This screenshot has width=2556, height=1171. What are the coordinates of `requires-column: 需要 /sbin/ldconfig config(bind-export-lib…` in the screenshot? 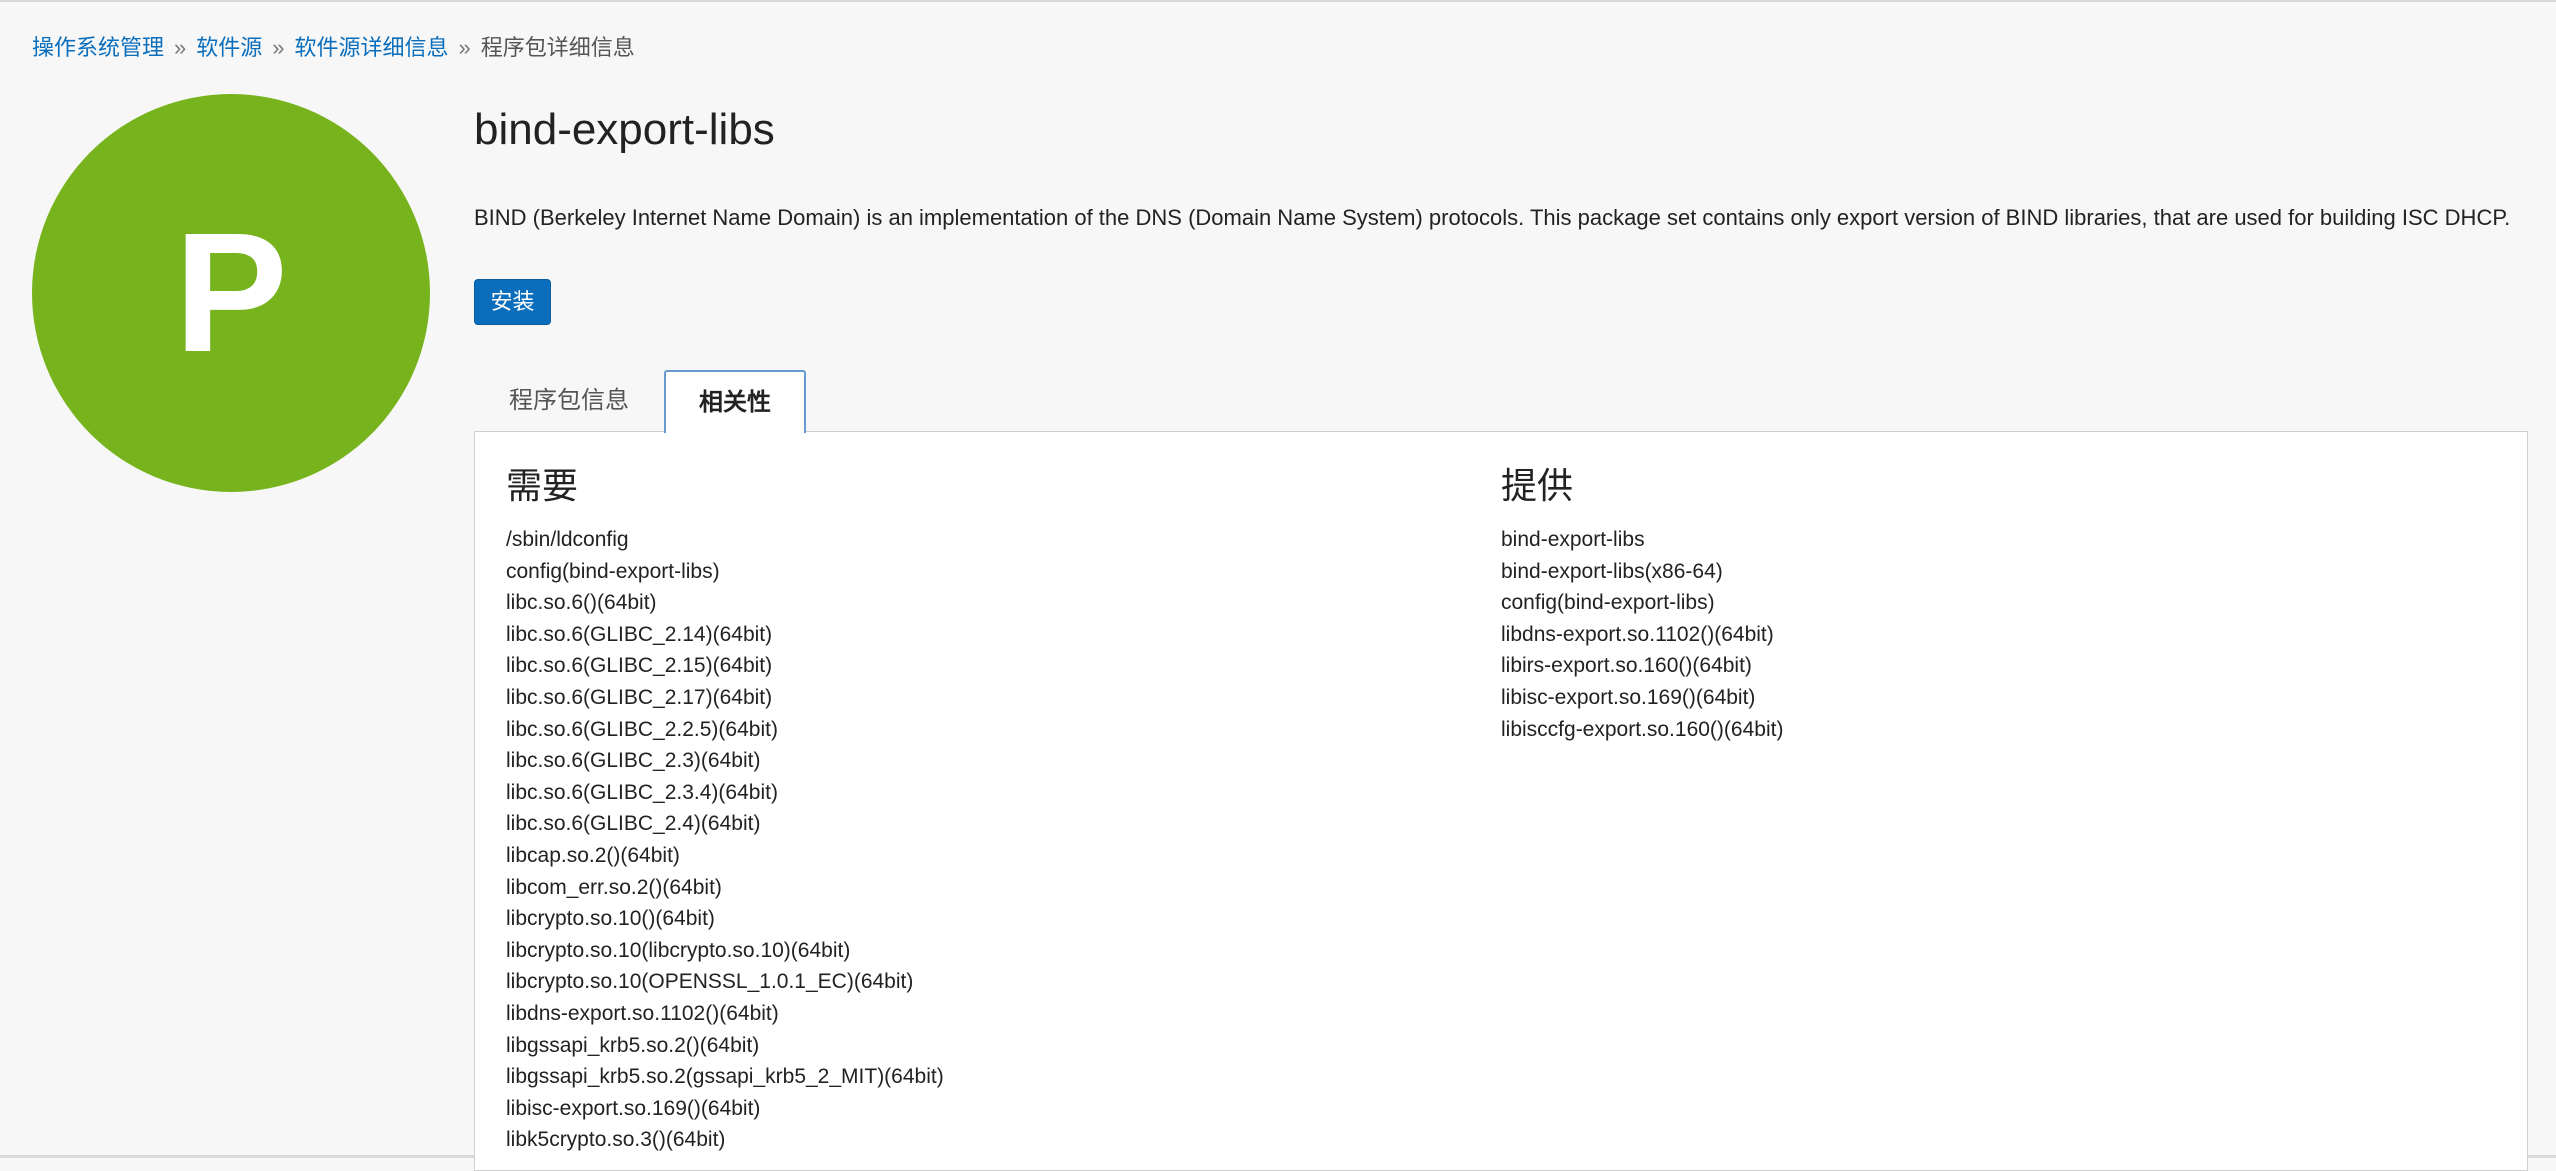 It's located at (725, 809).